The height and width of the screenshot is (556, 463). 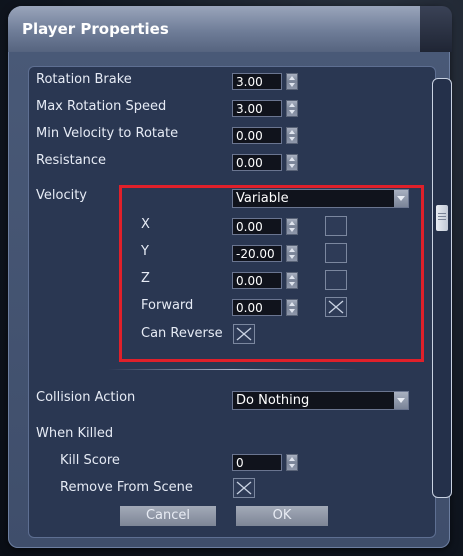 I want to click on min-velocity-to-rotate-label: Min Velocity to Rotate, so click(x=107, y=133).